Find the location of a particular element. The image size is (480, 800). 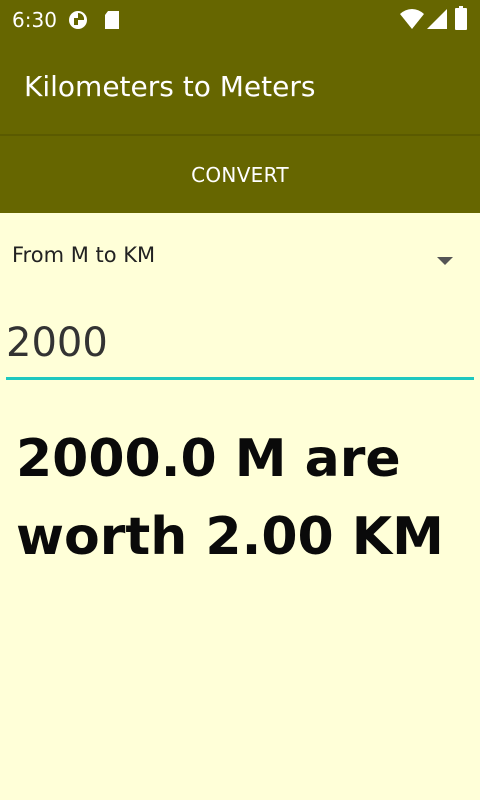

app-title: Kilometers to Meters is located at coordinates (170, 86).